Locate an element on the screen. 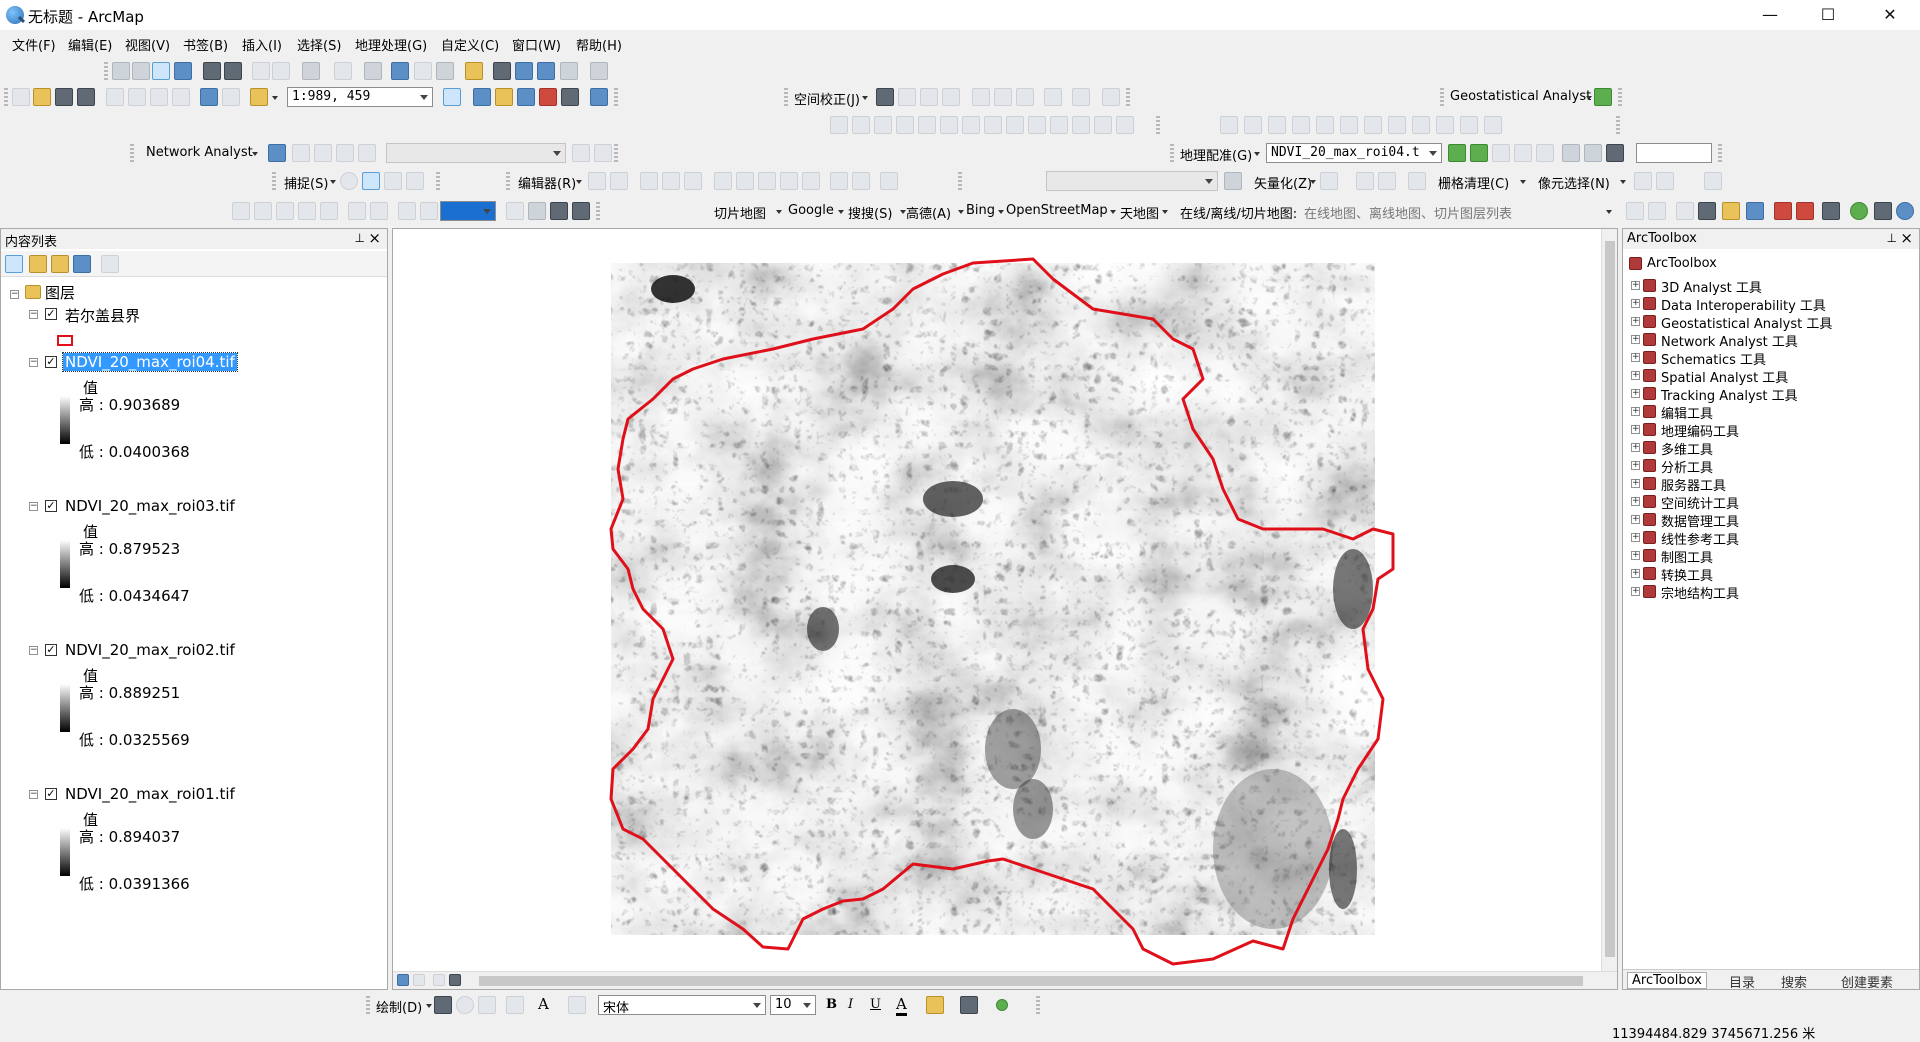 The height and width of the screenshot is (1042, 1920). layer-name: NDVI_20_max_roi01.tif is located at coordinates (150, 794).